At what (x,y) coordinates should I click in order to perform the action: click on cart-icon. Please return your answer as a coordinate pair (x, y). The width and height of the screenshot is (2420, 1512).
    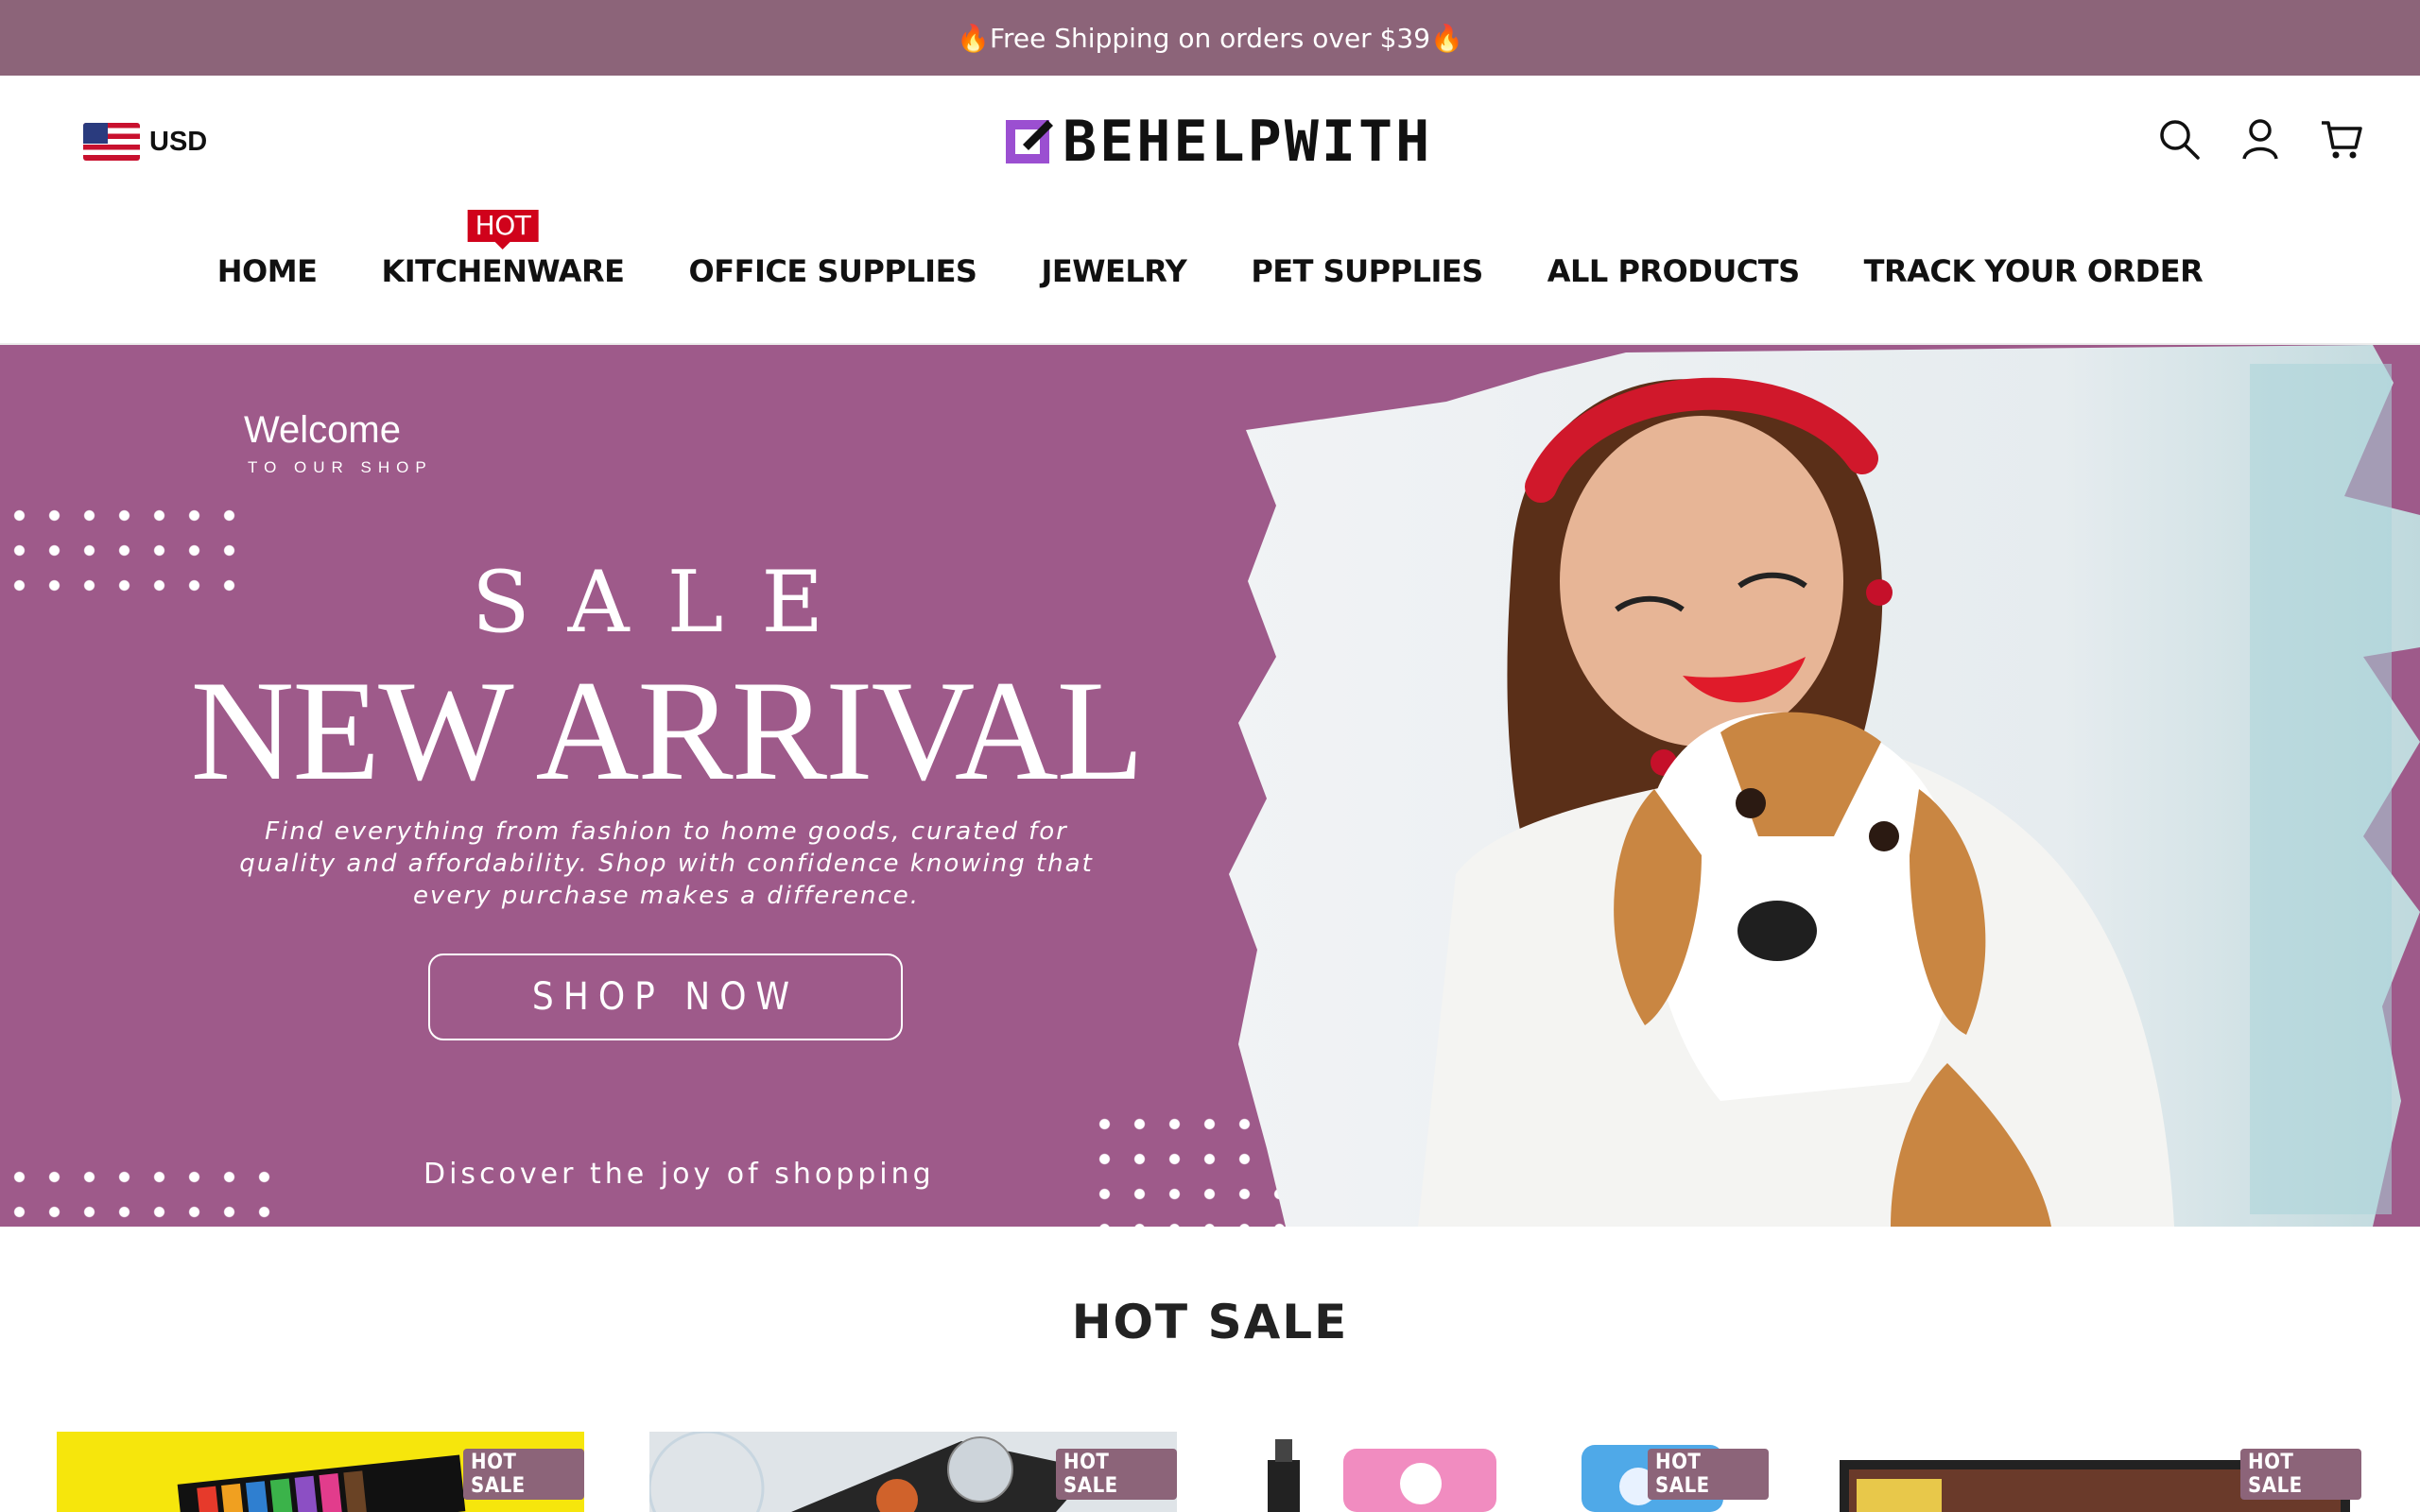
    Looking at the image, I should click on (2341, 139).